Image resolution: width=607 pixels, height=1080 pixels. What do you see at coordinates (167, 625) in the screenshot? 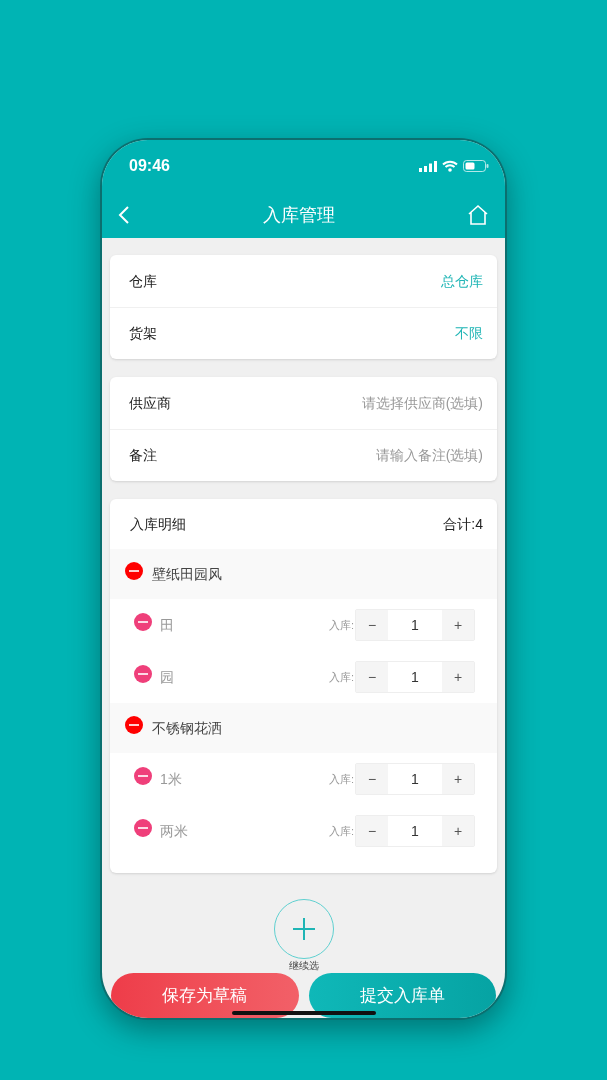
I see `item-name: 田` at bounding box center [167, 625].